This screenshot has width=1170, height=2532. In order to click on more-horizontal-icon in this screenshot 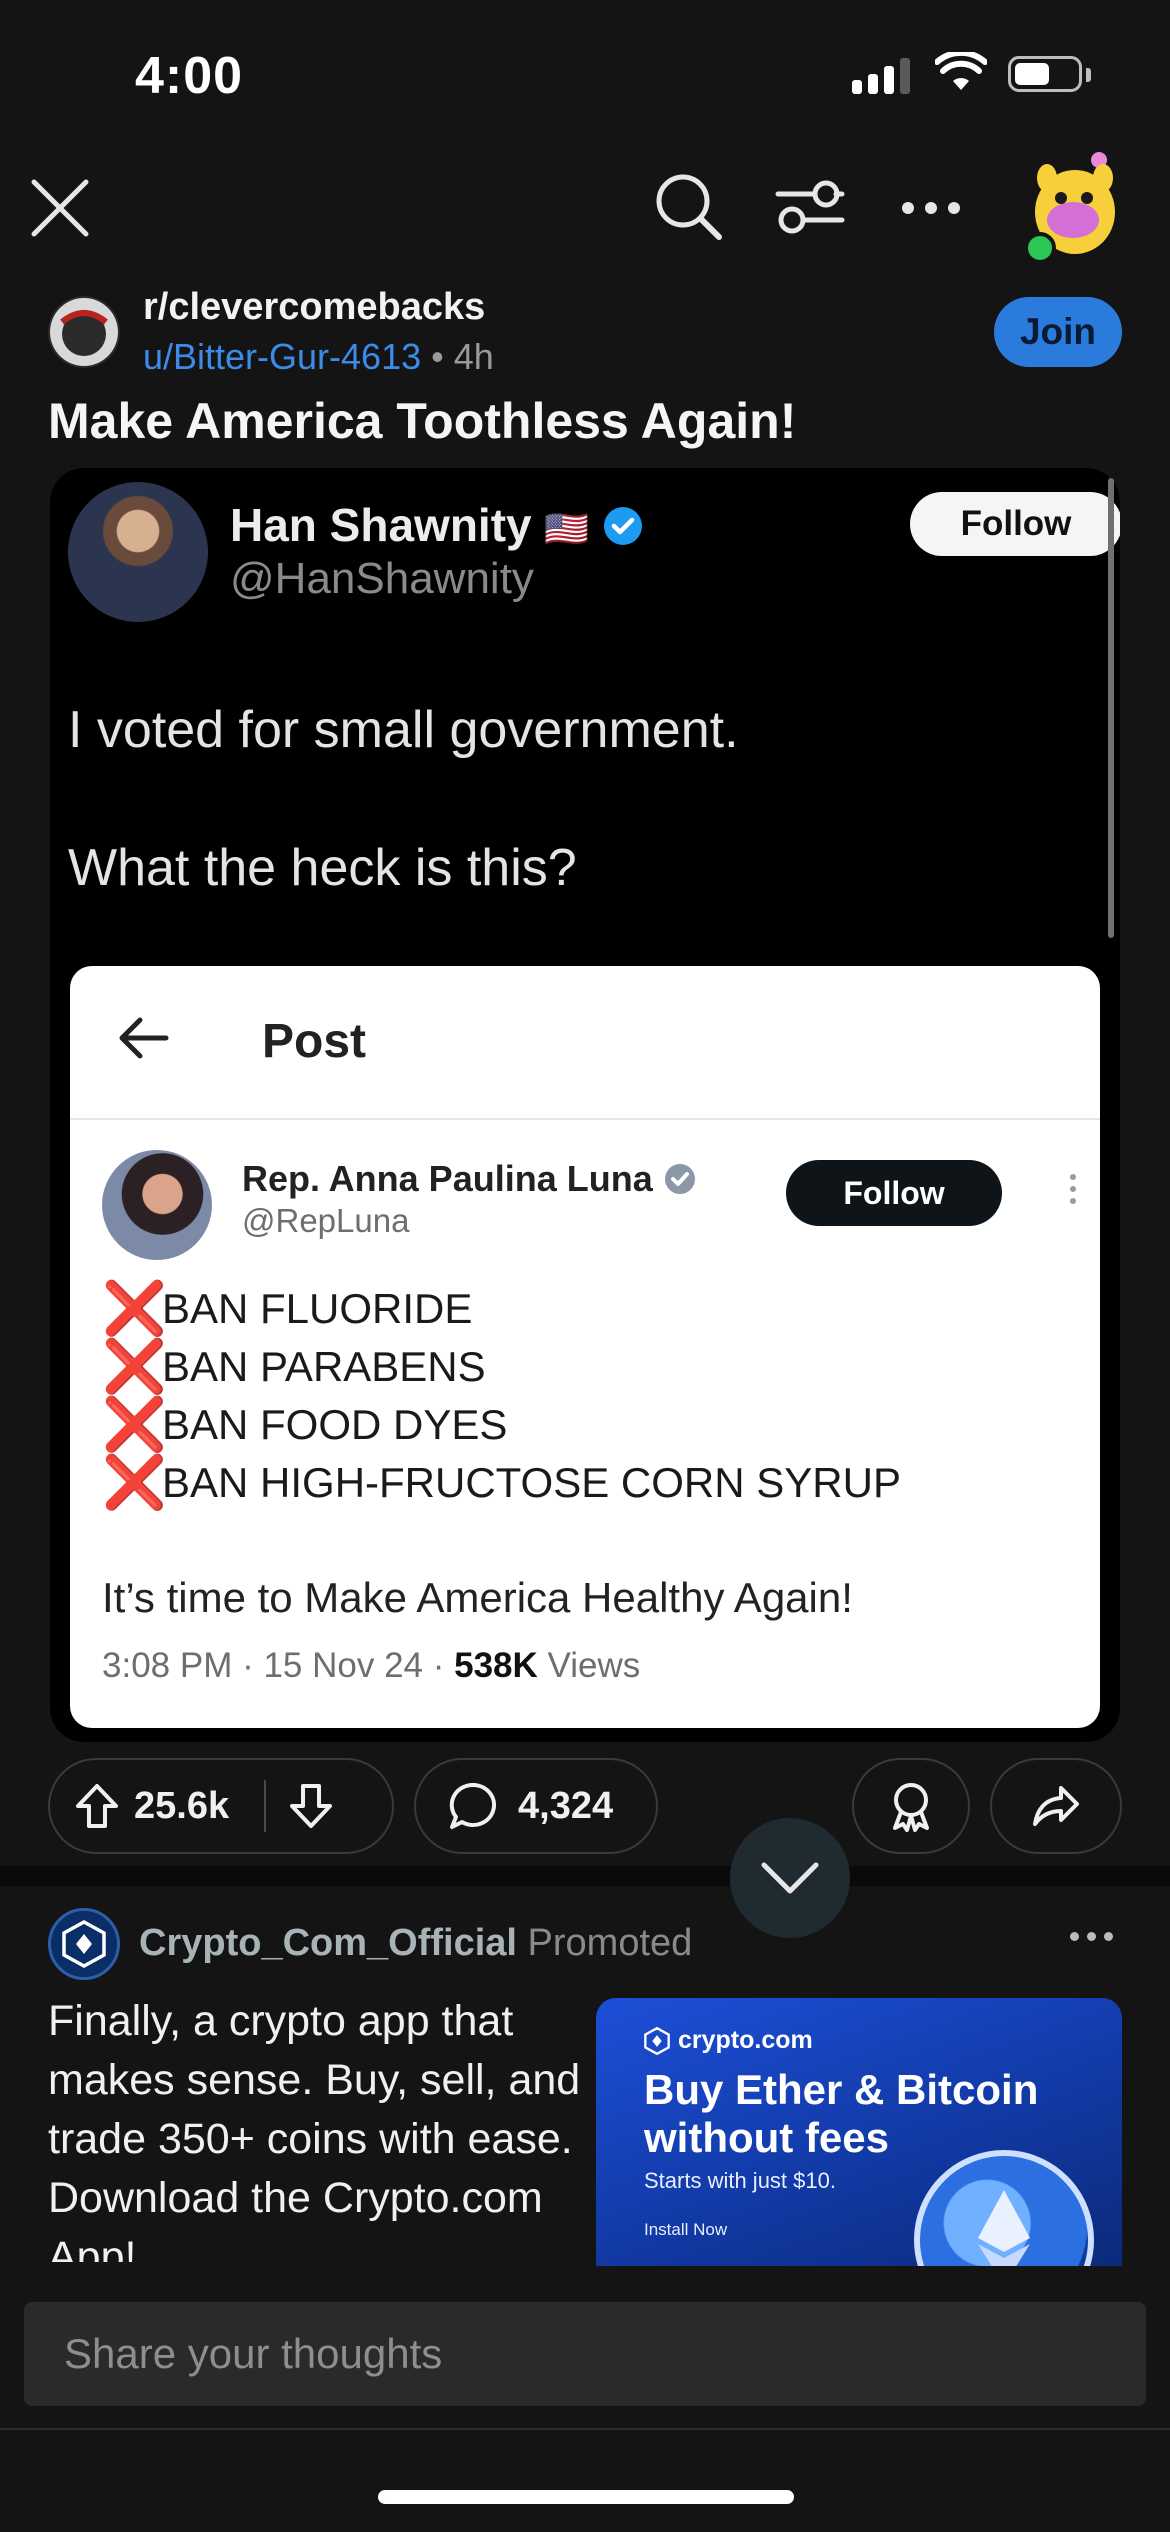, I will do `click(931, 208)`.